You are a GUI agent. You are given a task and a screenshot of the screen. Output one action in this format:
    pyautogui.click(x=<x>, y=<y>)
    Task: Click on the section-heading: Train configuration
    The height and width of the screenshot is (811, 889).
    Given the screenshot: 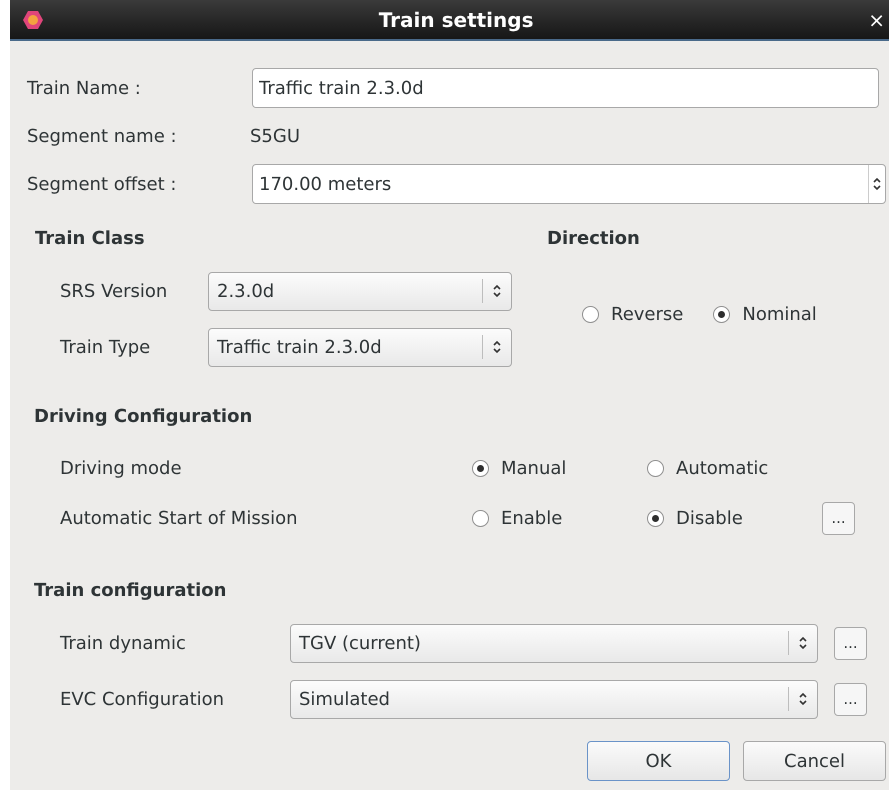 What is the action you would take?
    pyautogui.click(x=131, y=591)
    